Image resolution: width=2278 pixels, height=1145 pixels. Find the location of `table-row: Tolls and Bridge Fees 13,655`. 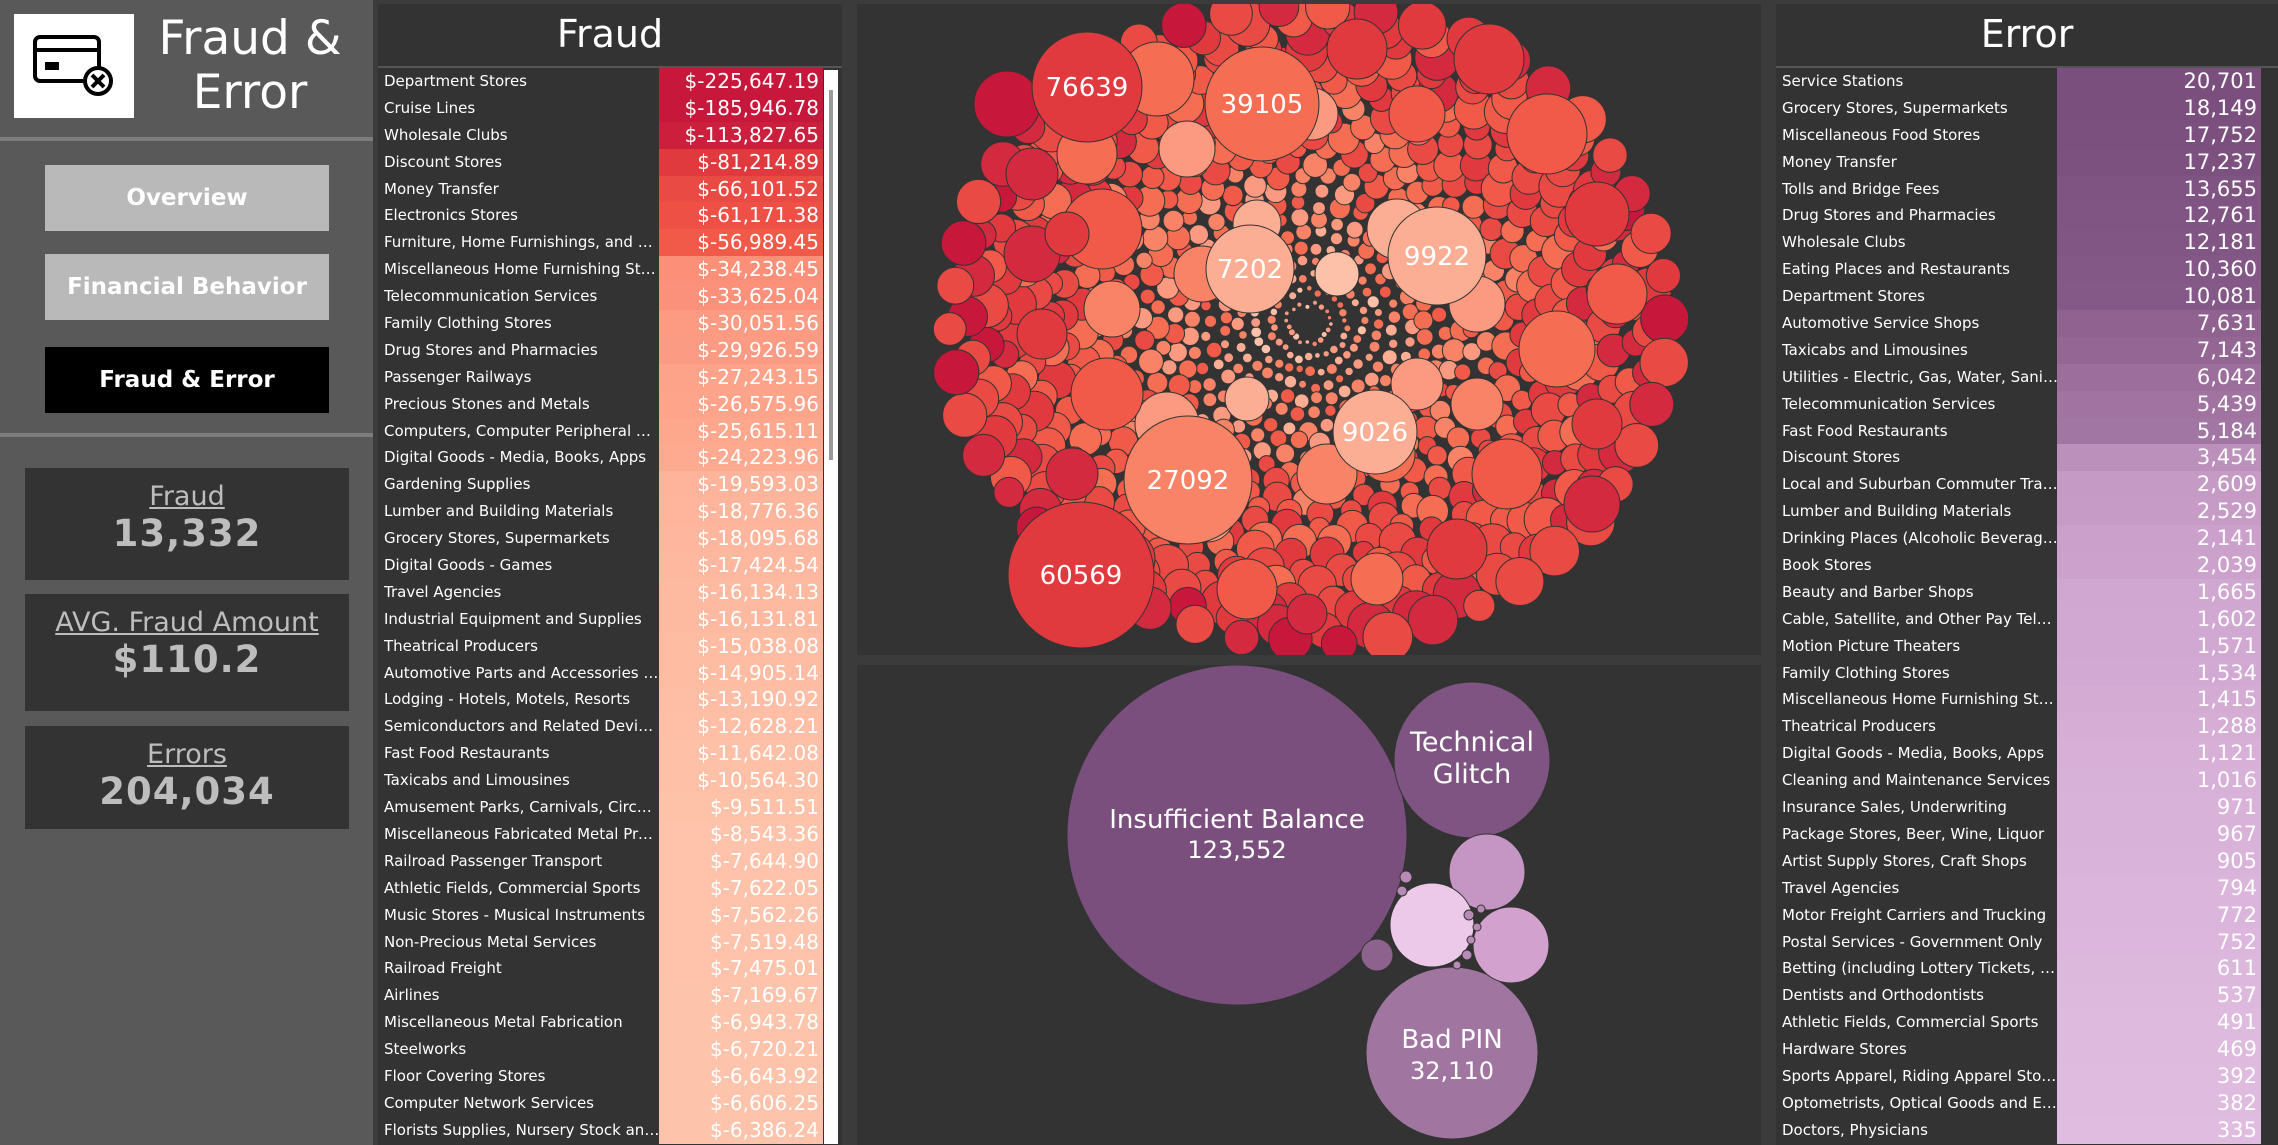

table-row: Tolls and Bridge Fees 13,655 is located at coordinates (2027, 189).